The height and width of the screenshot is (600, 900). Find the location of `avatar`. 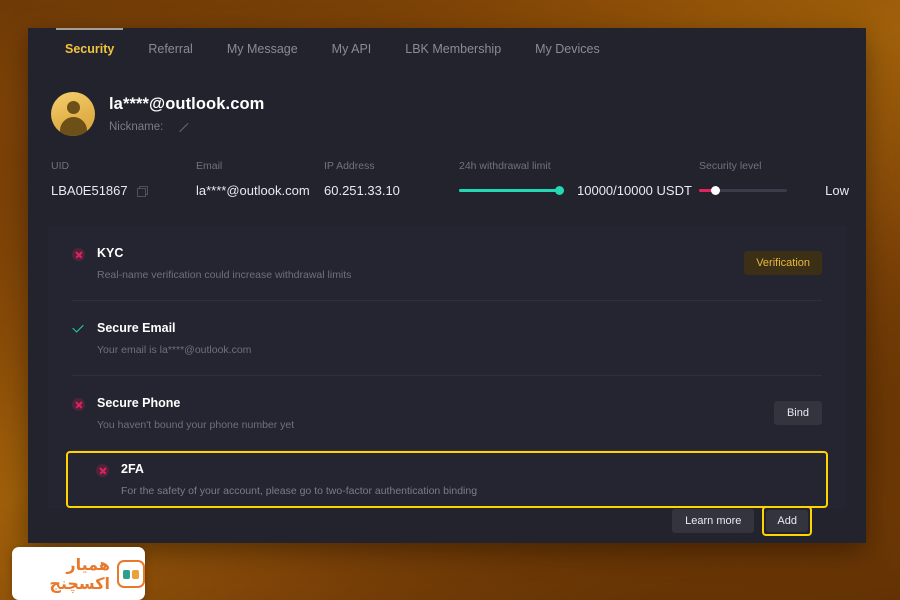

avatar is located at coordinates (73, 114).